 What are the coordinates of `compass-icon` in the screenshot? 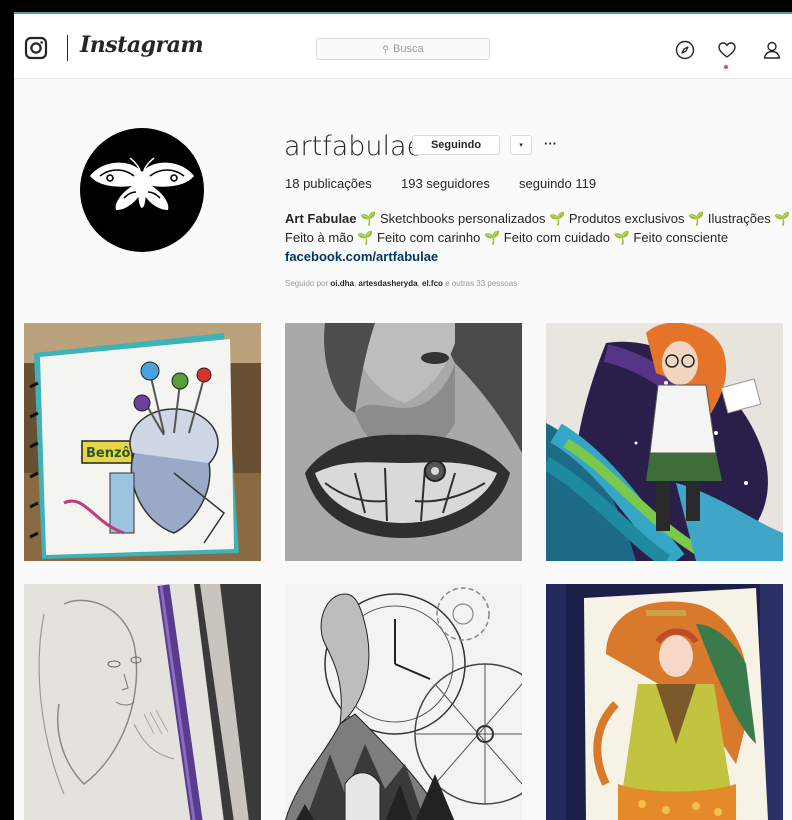 It's located at (685, 50).